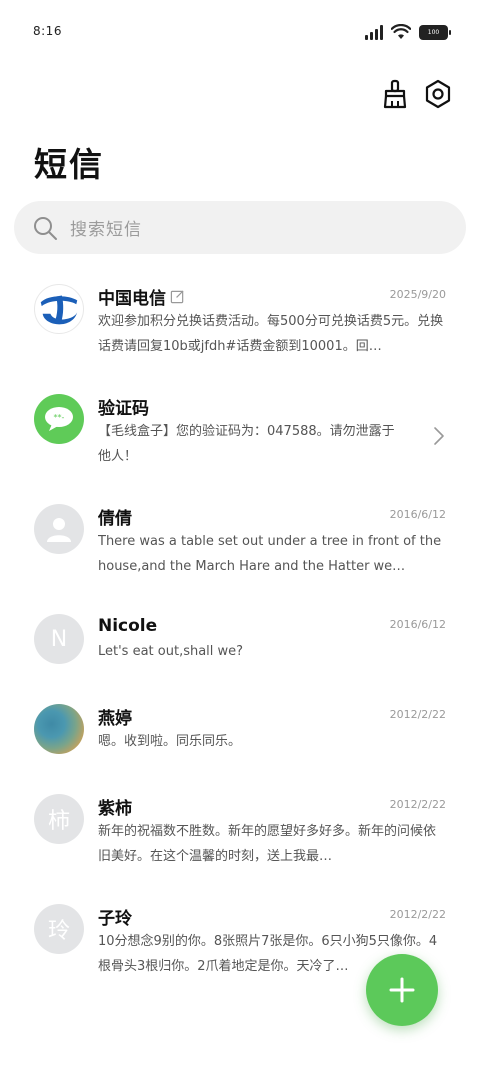 This screenshot has width=480, height=1067. I want to click on conversation-verification-code: **- 验证码 【毛线盒子】您的验证码为：047588。请勿泄露于他人！, so click(240, 435).